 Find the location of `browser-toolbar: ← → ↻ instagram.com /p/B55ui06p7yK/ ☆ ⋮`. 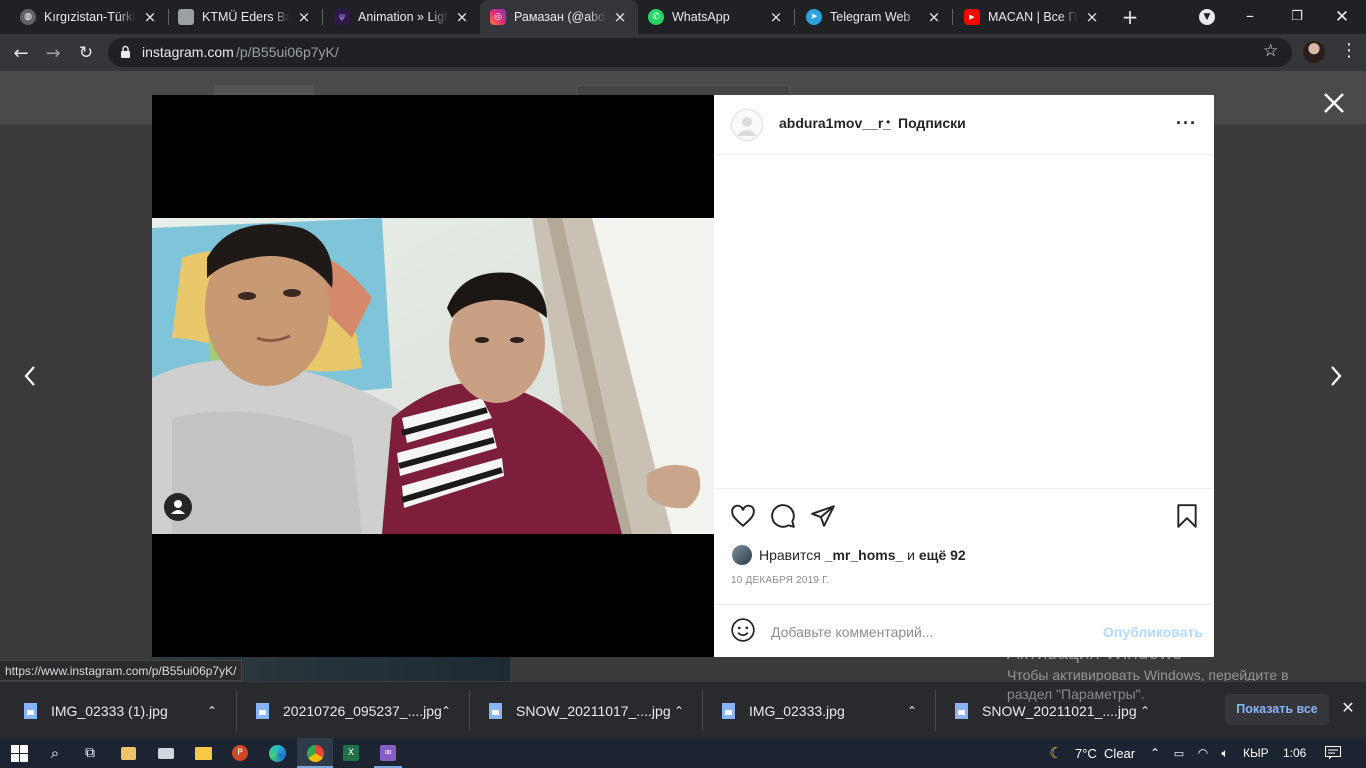

browser-toolbar: ← → ↻ instagram.com /p/B55ui06p7yK/ ☆ ⋮ is located at coordinates (683, 52).